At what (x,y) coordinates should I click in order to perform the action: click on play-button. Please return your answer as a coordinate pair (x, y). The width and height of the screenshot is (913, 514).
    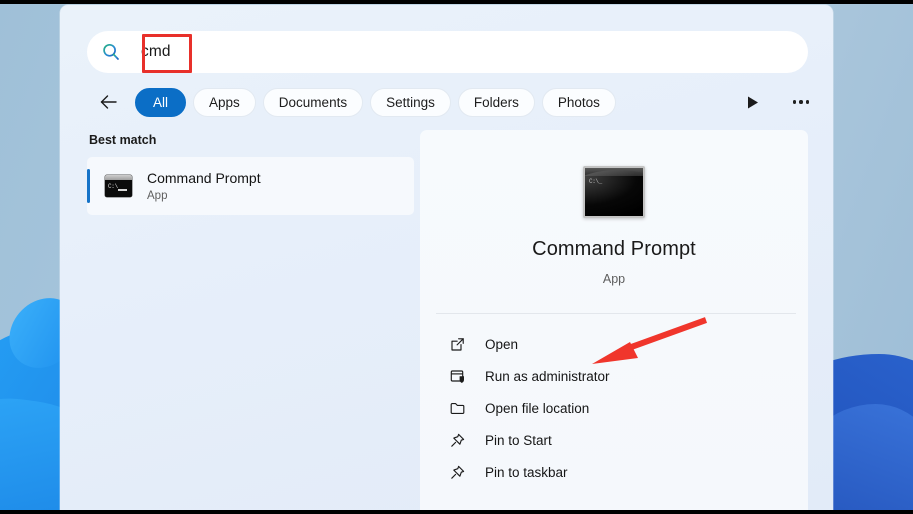
    Looking at the image, I should click on (753, 102).